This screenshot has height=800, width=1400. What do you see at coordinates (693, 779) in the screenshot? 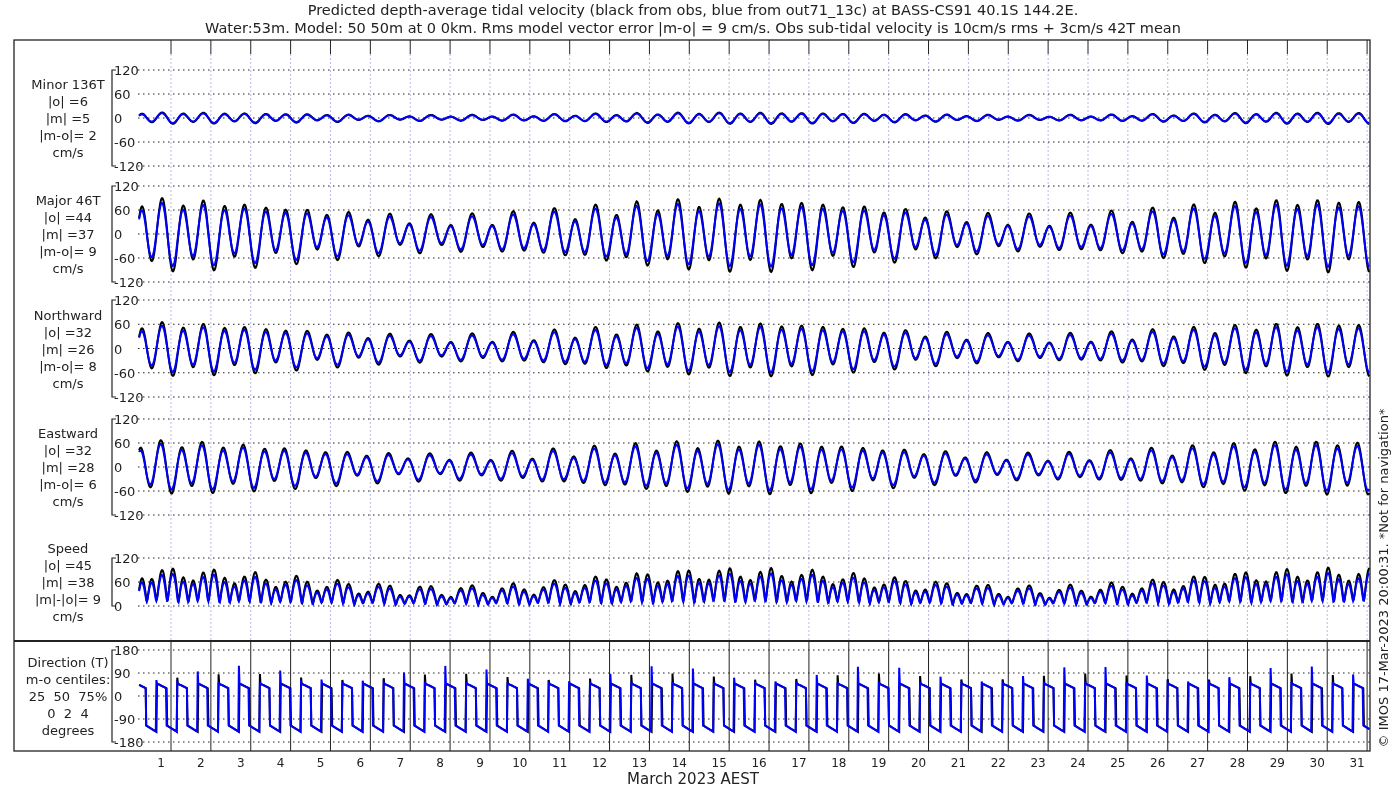
I see `x-axis-label: March 2023 AEST` at bounding box center [693, 779].